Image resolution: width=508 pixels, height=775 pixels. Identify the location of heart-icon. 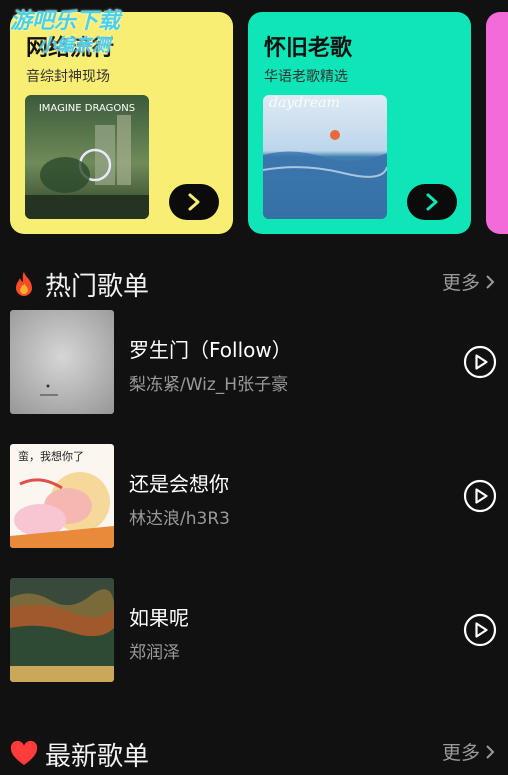
(24, 752).